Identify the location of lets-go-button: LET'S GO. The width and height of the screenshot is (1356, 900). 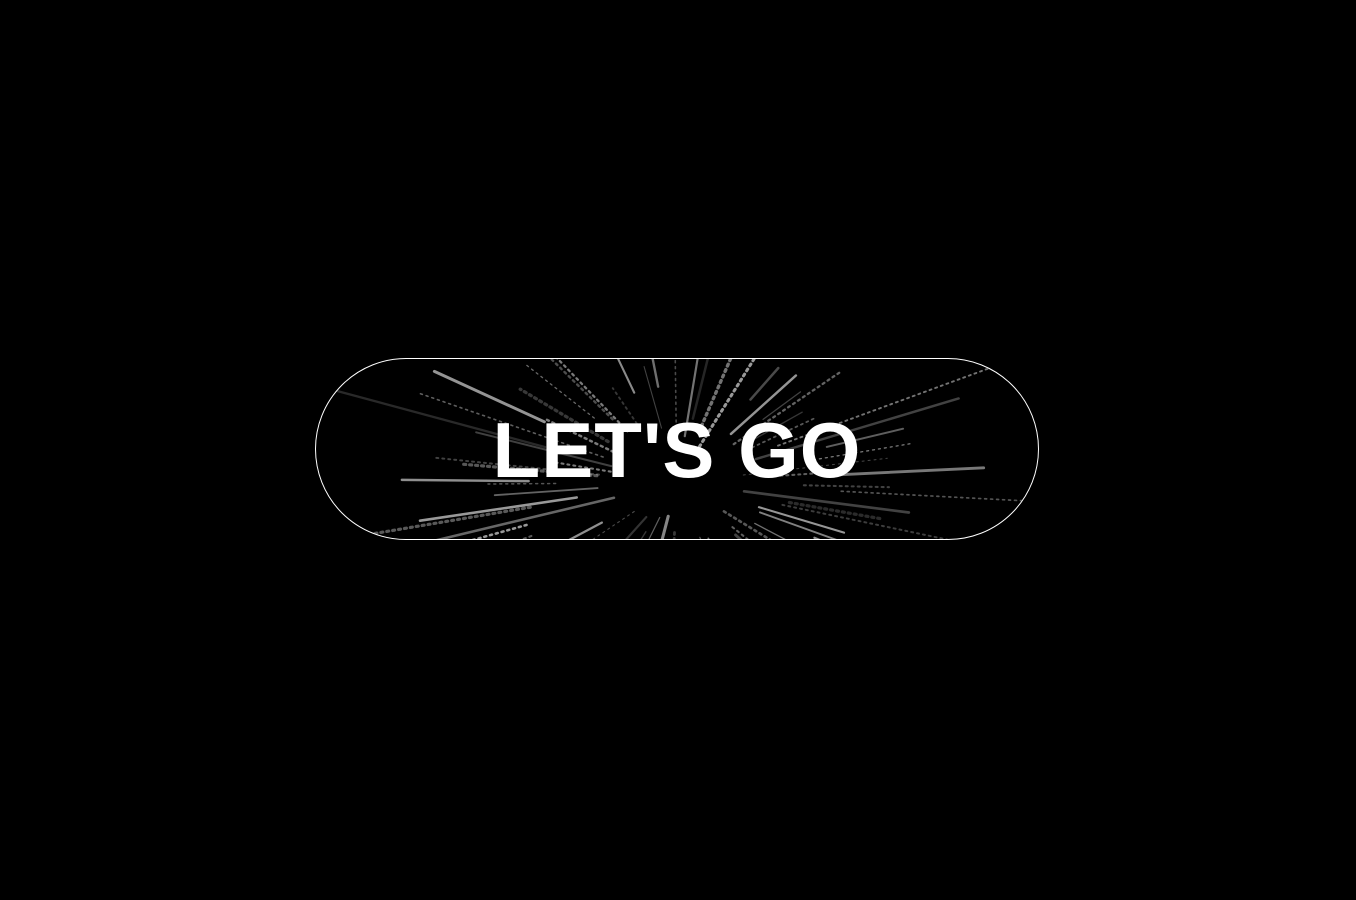
(677, 449).